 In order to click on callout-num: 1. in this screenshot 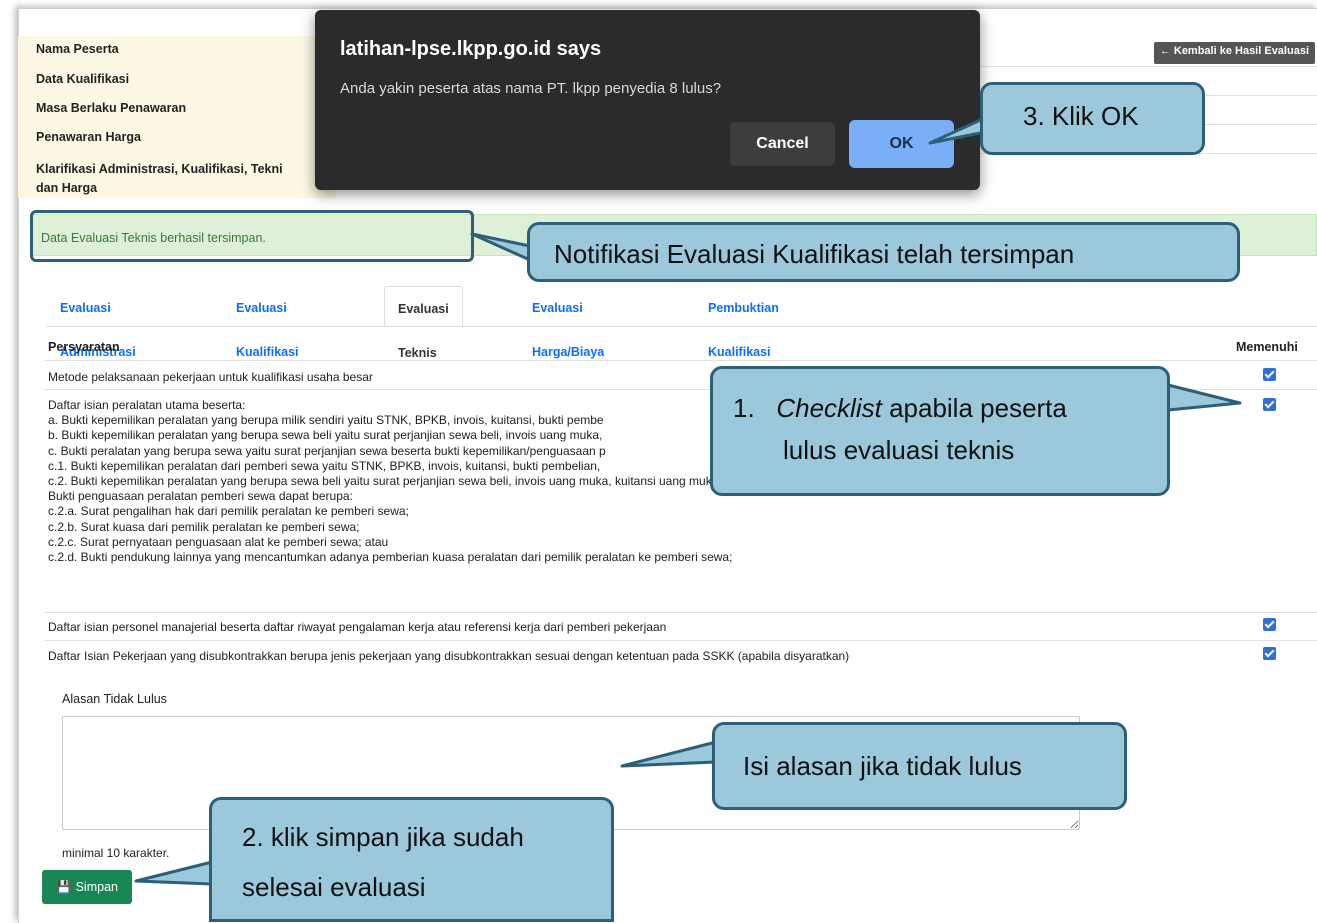, I will do `click(744, 408)`.